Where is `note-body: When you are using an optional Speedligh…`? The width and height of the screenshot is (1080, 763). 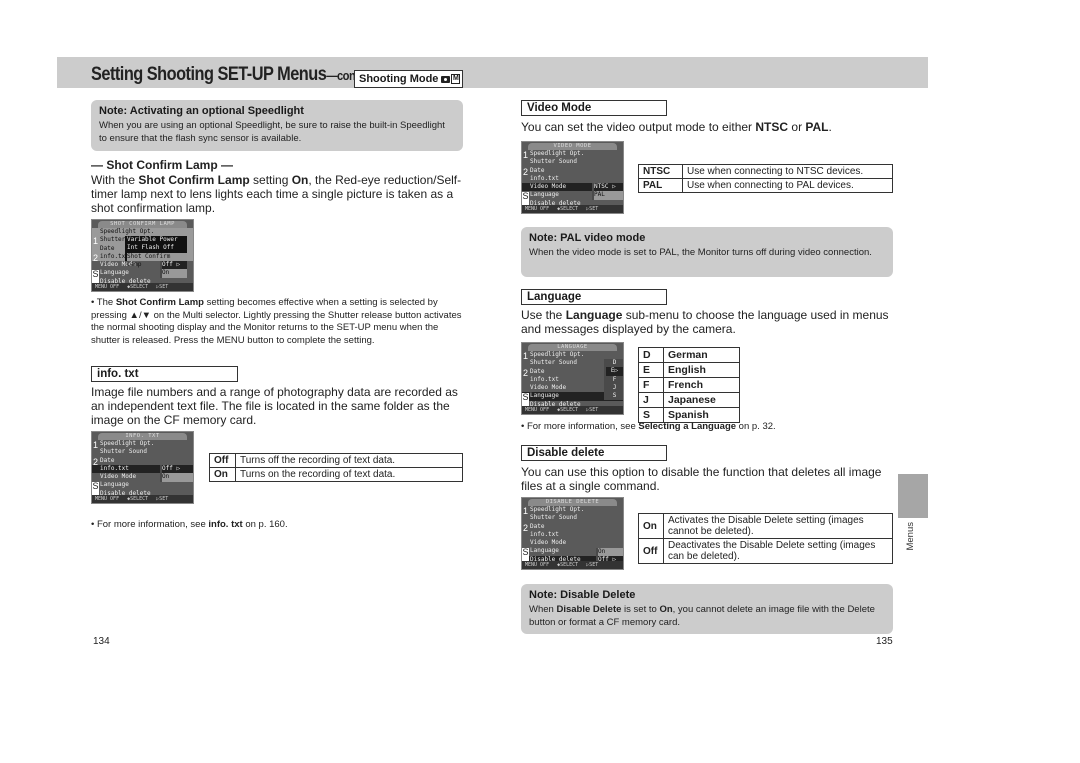
note-body: When you are using an optional Speedligh… is located at coordinates (272, 132).